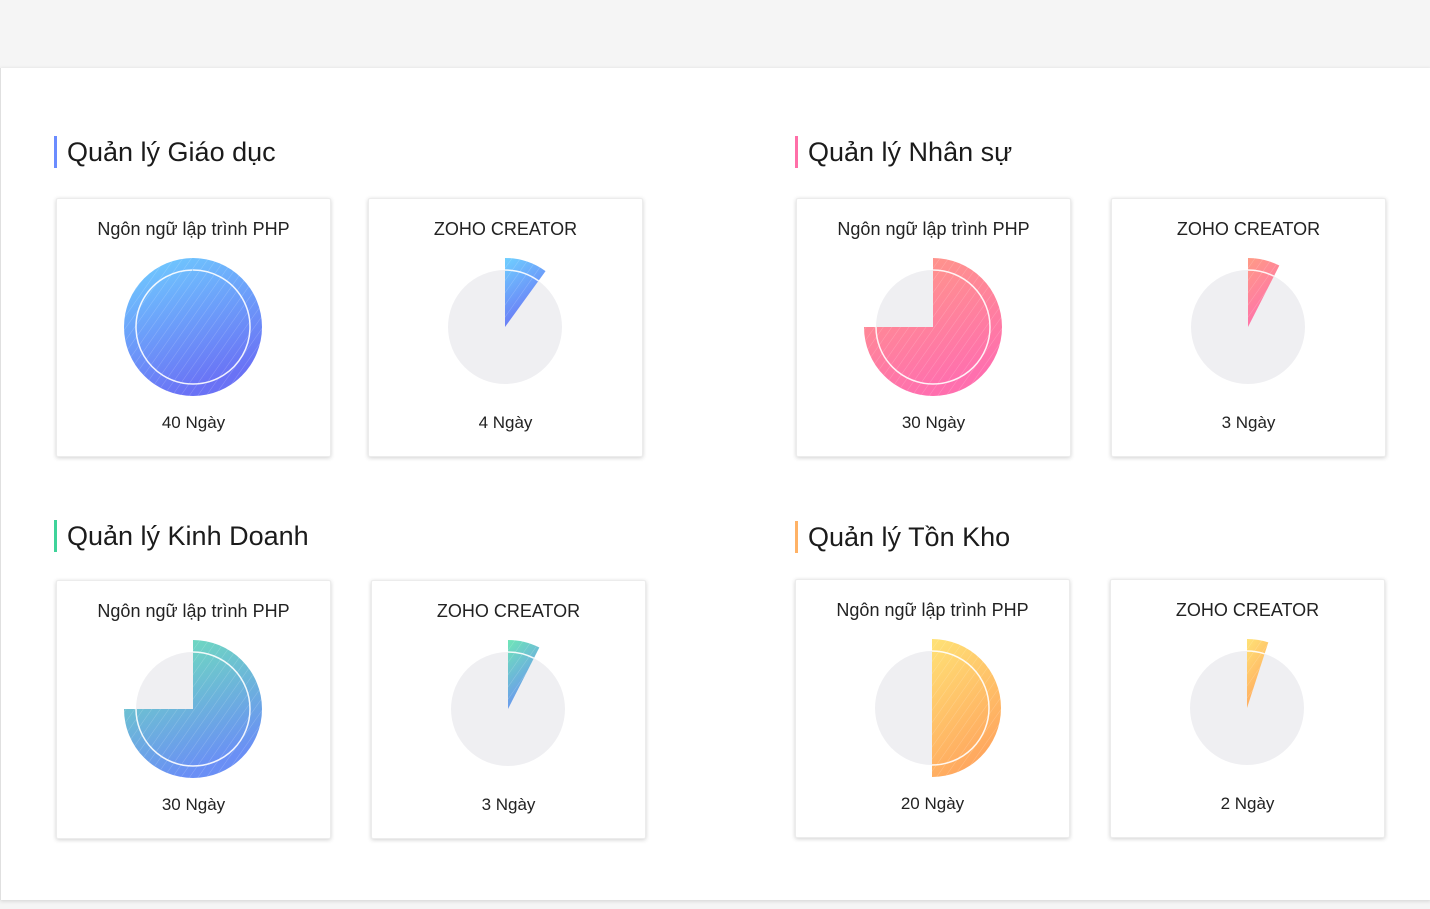  What do you see at coordinates (1247, 803) in the screenshot?
I see `card-days-value: 2 Ngày` at bounding box center [1247, 803].